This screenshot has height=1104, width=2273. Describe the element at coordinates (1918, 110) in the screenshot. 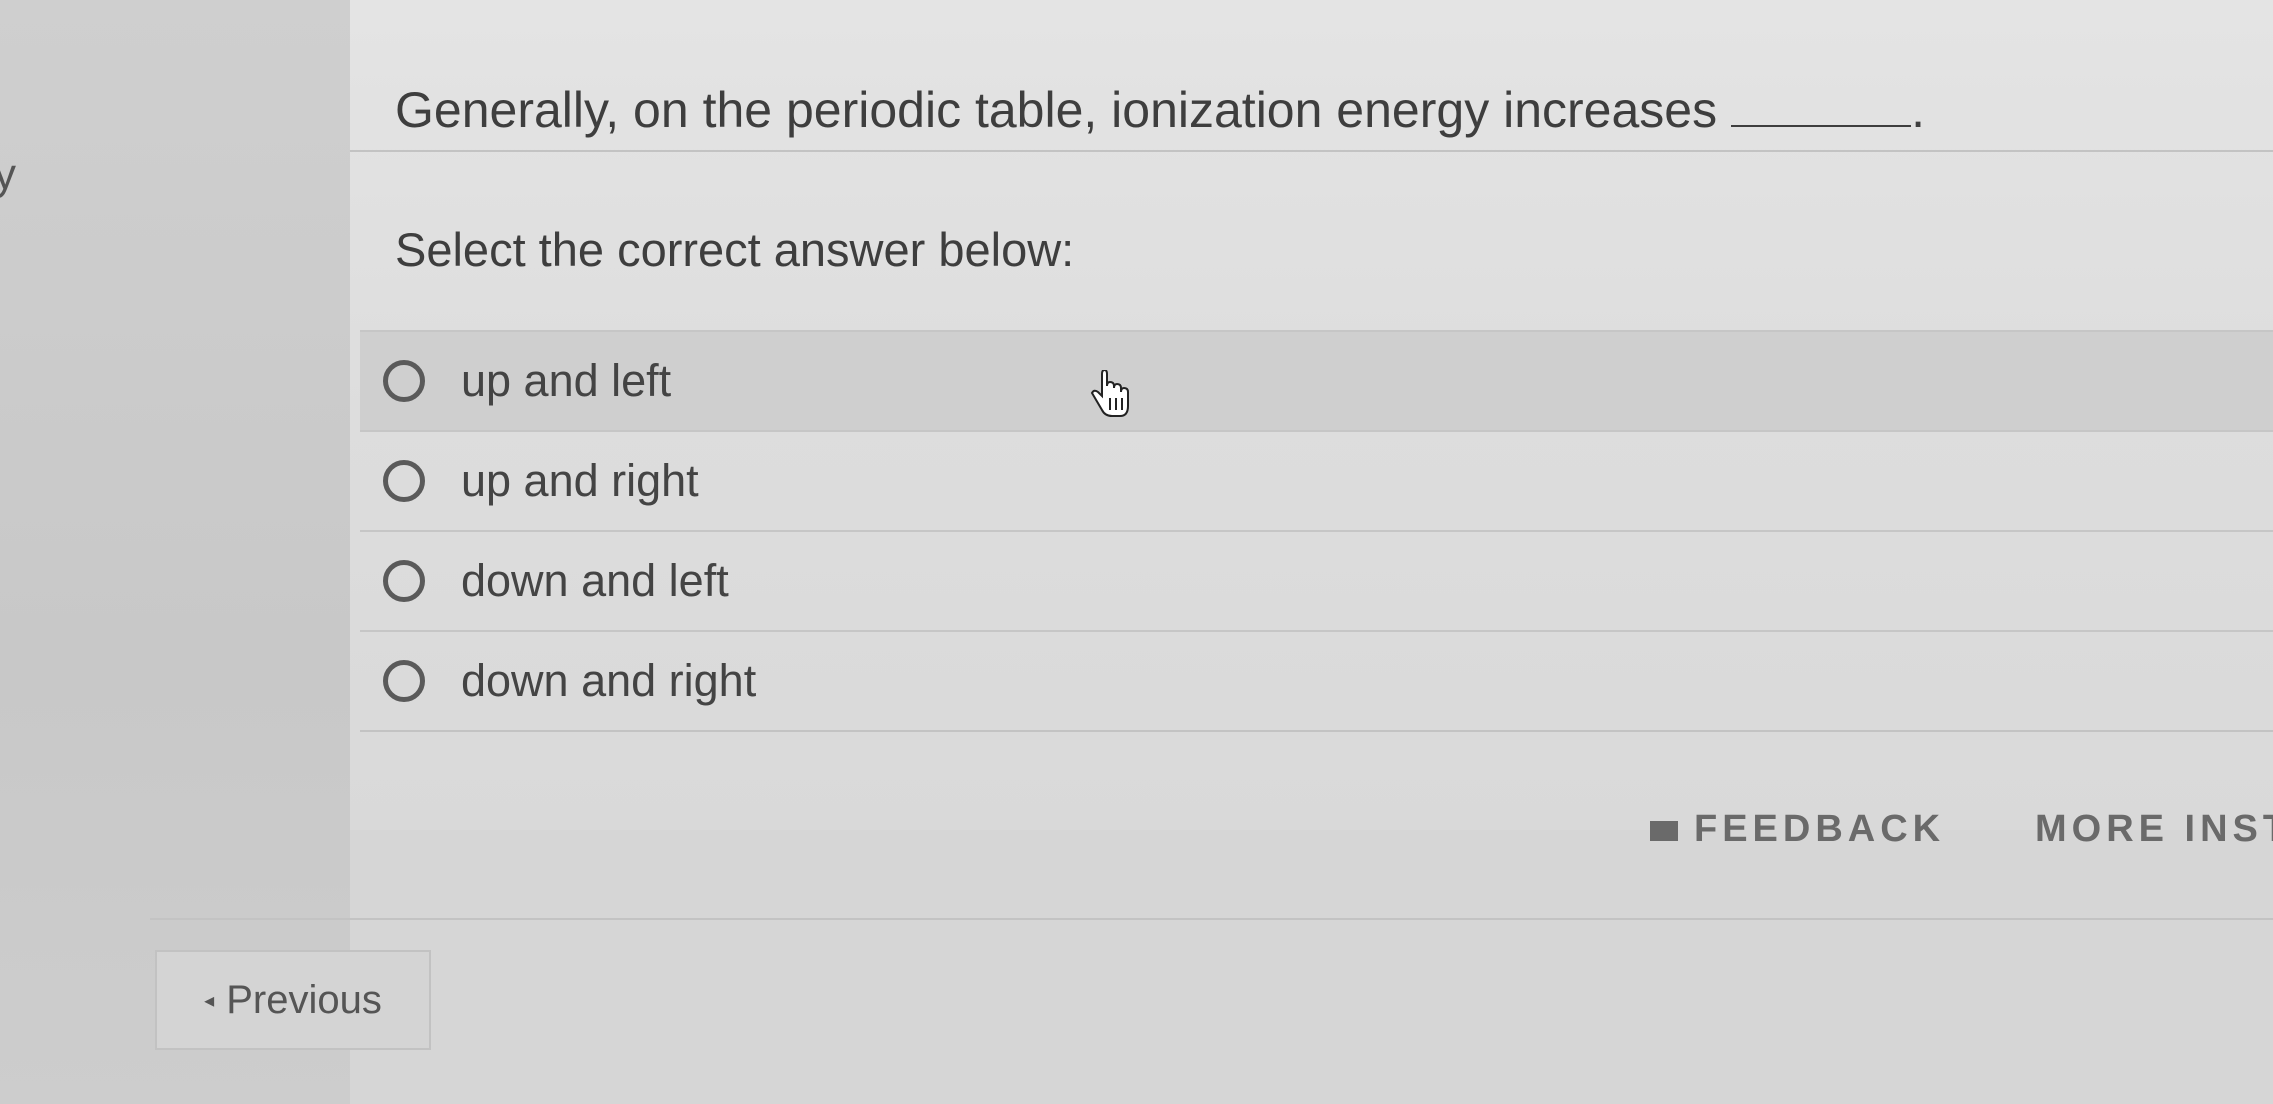

I see `question-end: .` at that location.